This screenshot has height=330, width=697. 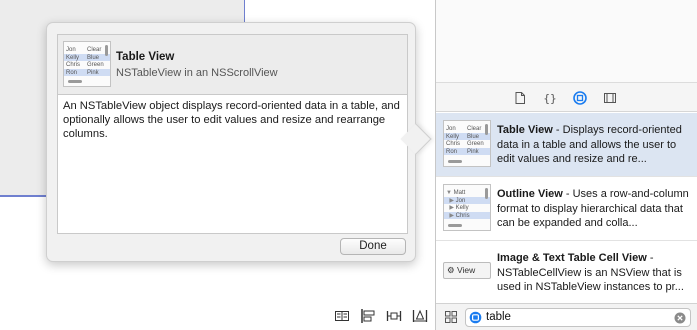 What do you see at coordinates (610, 98) in the screenshot?
I see `media-library-icon` at bounding box center [610, 98].